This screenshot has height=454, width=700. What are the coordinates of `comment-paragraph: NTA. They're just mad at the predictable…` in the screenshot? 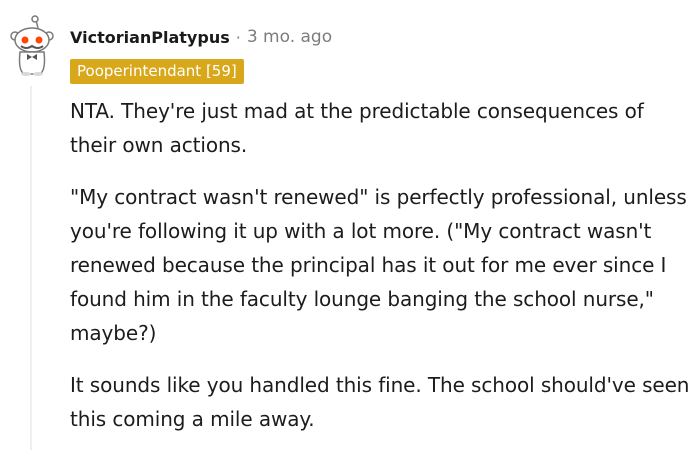 It's located at (357, 128).